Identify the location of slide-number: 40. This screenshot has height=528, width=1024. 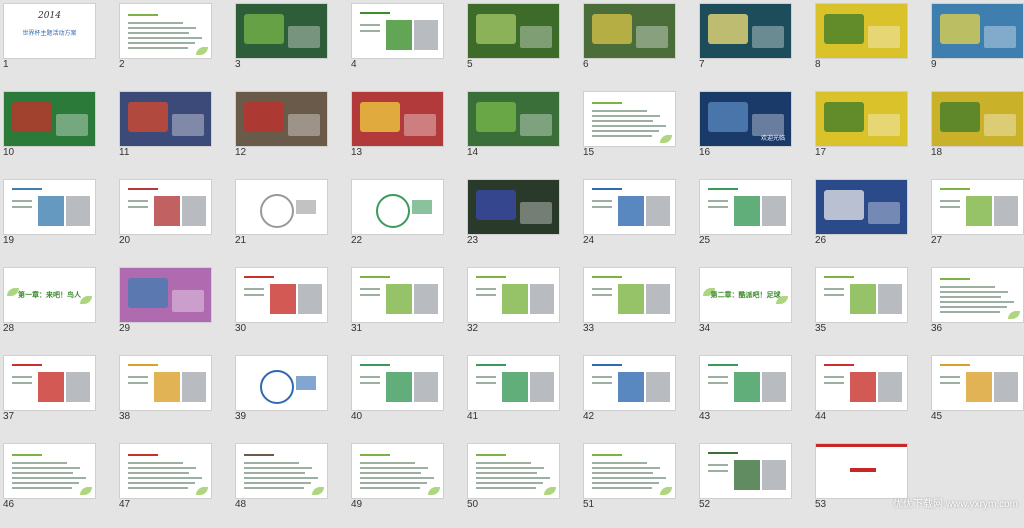
(357, 416).